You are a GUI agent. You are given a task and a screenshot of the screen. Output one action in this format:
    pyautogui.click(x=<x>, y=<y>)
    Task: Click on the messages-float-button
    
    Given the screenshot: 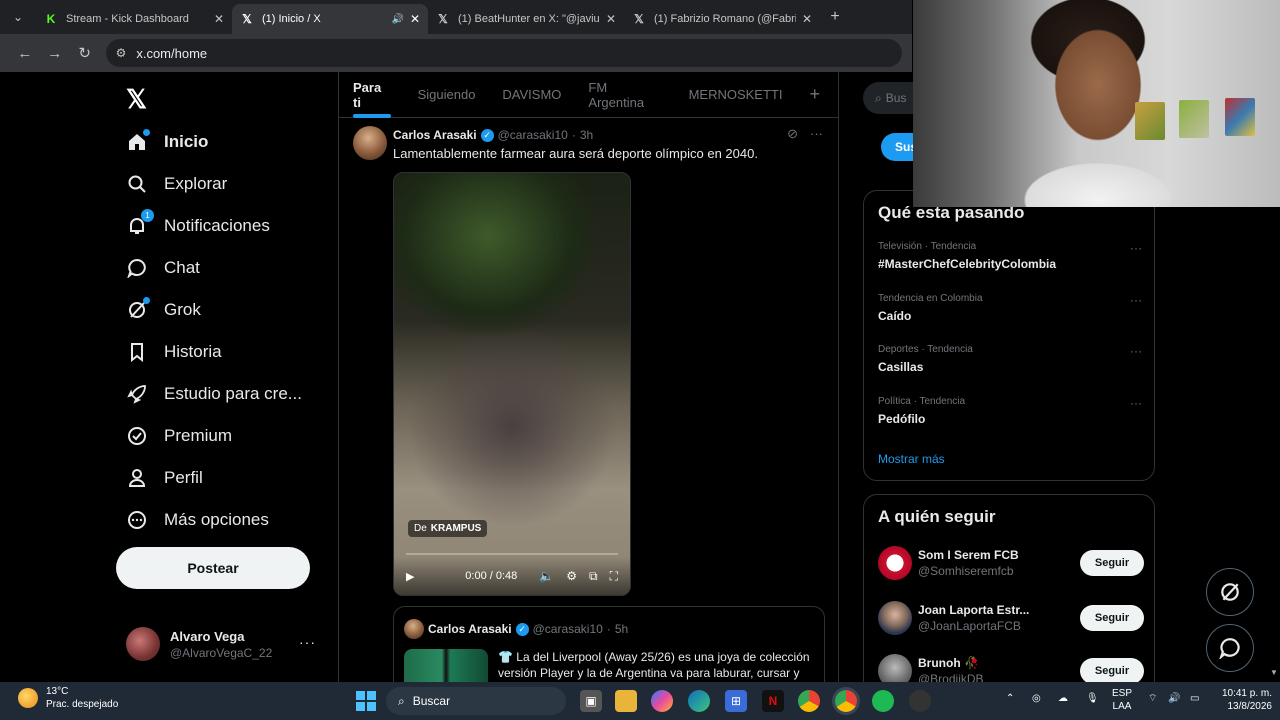 What is the action you would take?
    pyautogui.click(x=1230, y=648)
    